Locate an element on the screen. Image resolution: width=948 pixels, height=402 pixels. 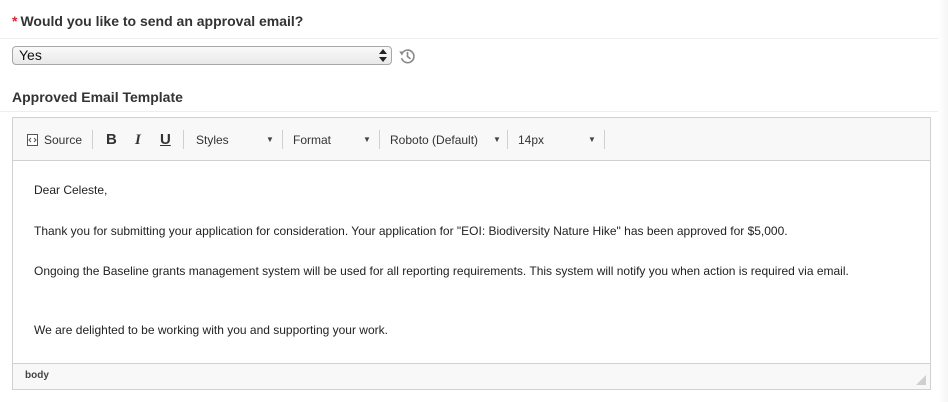
editor-statusbar: body is located at coordinates (471, 376).